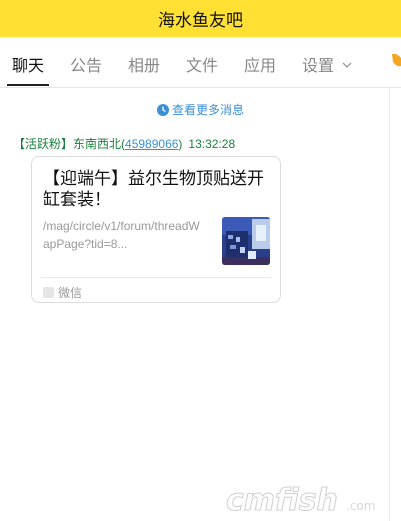  What do you see at coordinates (144, 62) in the screenshot?
I see `tab-album: 相册` at bounding box center [144, 62].